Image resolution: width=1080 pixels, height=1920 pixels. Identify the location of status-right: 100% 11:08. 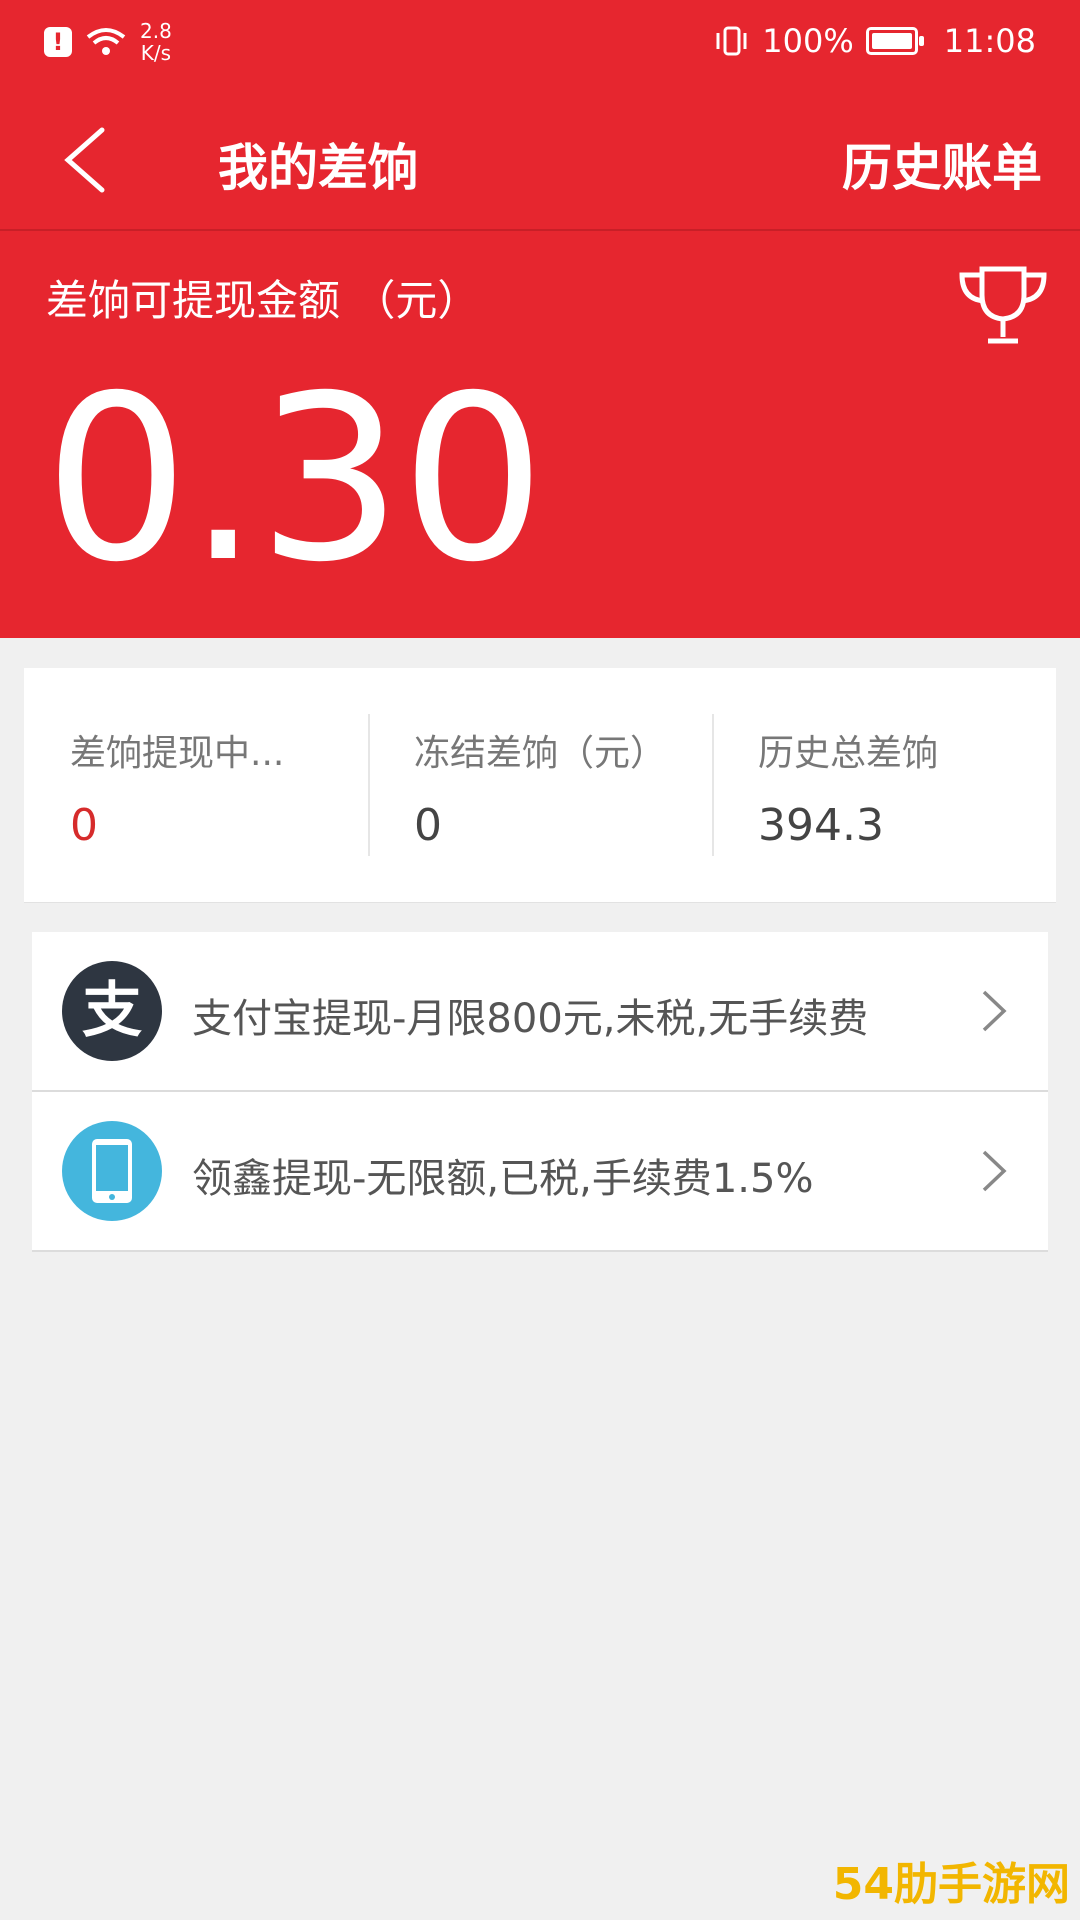
(875, 41).